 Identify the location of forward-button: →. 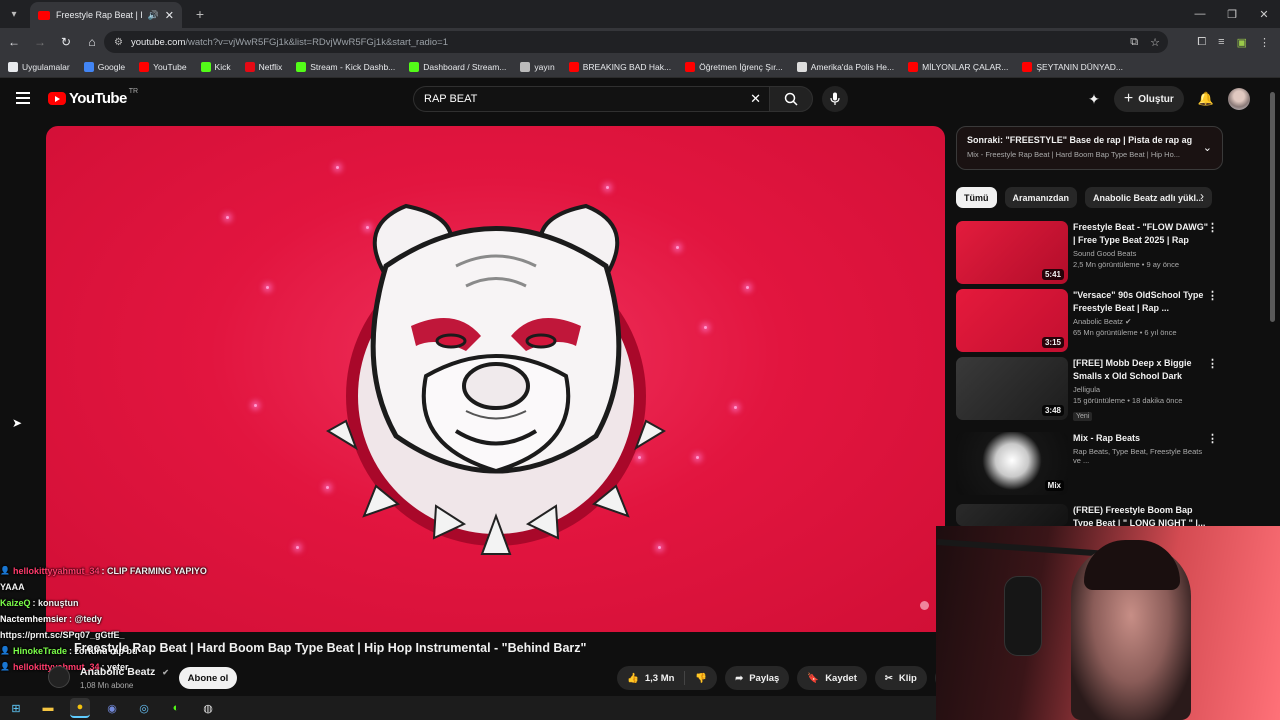
(40, 42).